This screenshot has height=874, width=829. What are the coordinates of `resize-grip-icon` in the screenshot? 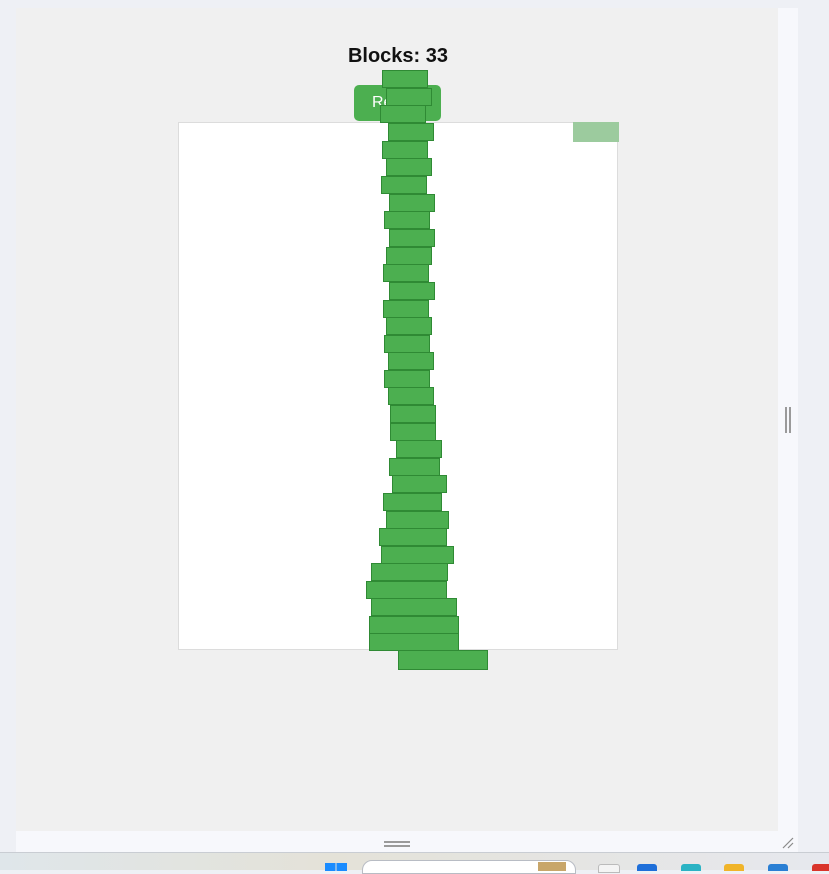 It's located at (787, 842).